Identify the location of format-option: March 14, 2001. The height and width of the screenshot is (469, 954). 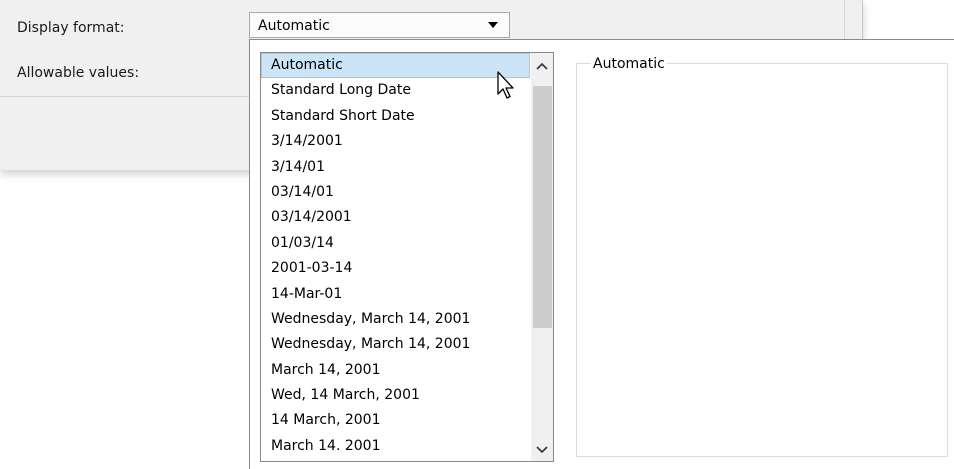
(395, 370).